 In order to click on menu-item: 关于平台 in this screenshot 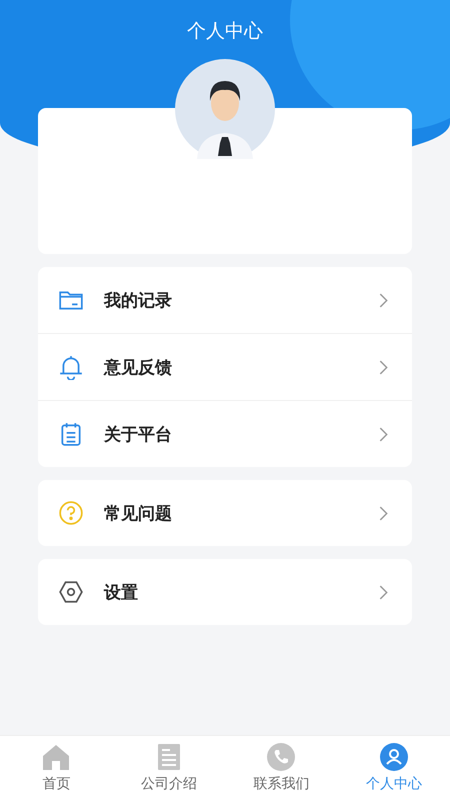, I will do `click(225, 433)`.